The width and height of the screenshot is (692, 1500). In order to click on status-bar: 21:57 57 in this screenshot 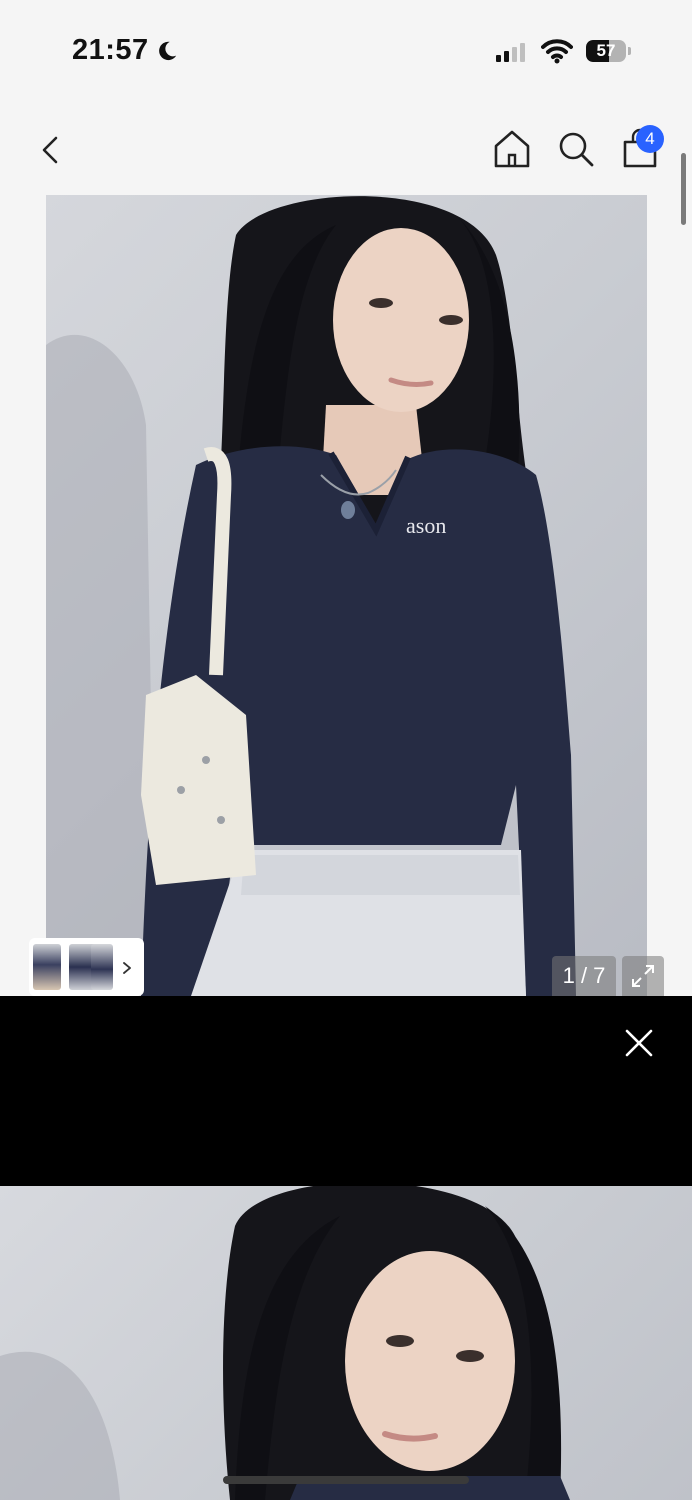, I will do `click(346, 50)`.